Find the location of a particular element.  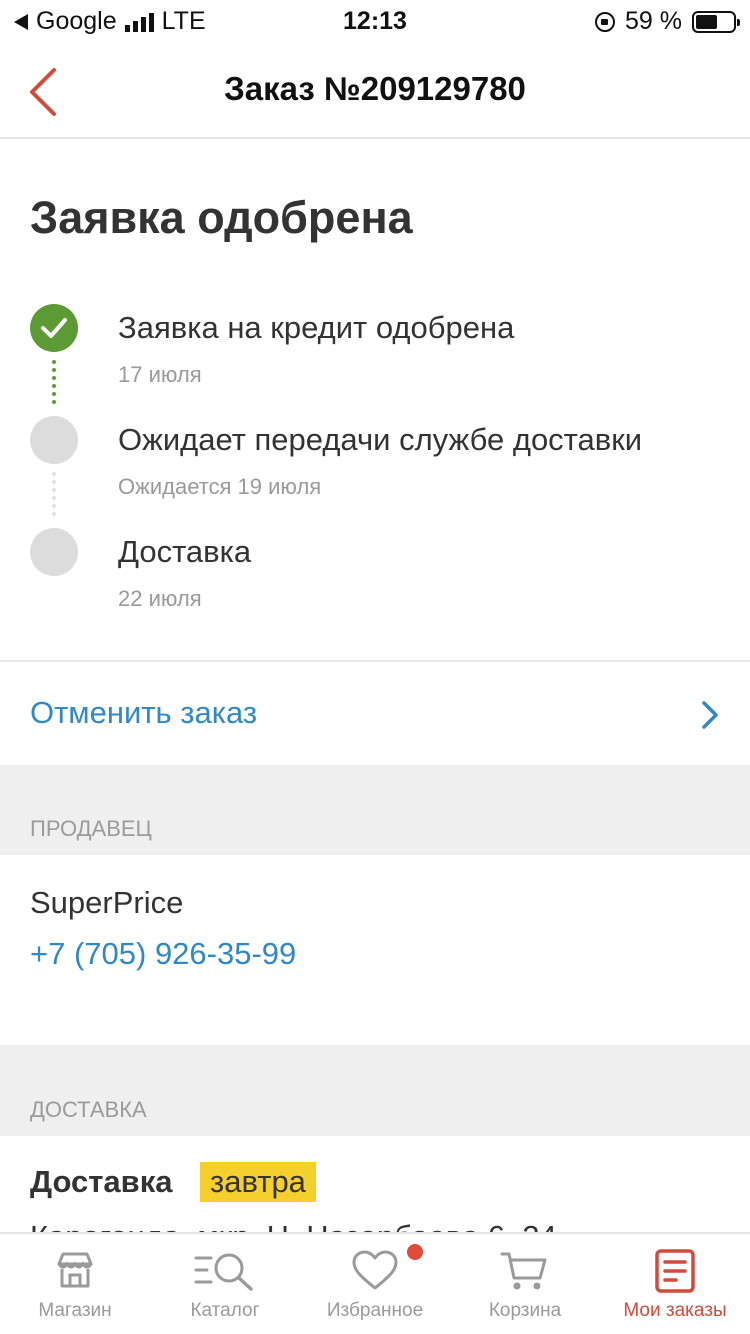

orders-icon is located at coordinates (675, 1271).